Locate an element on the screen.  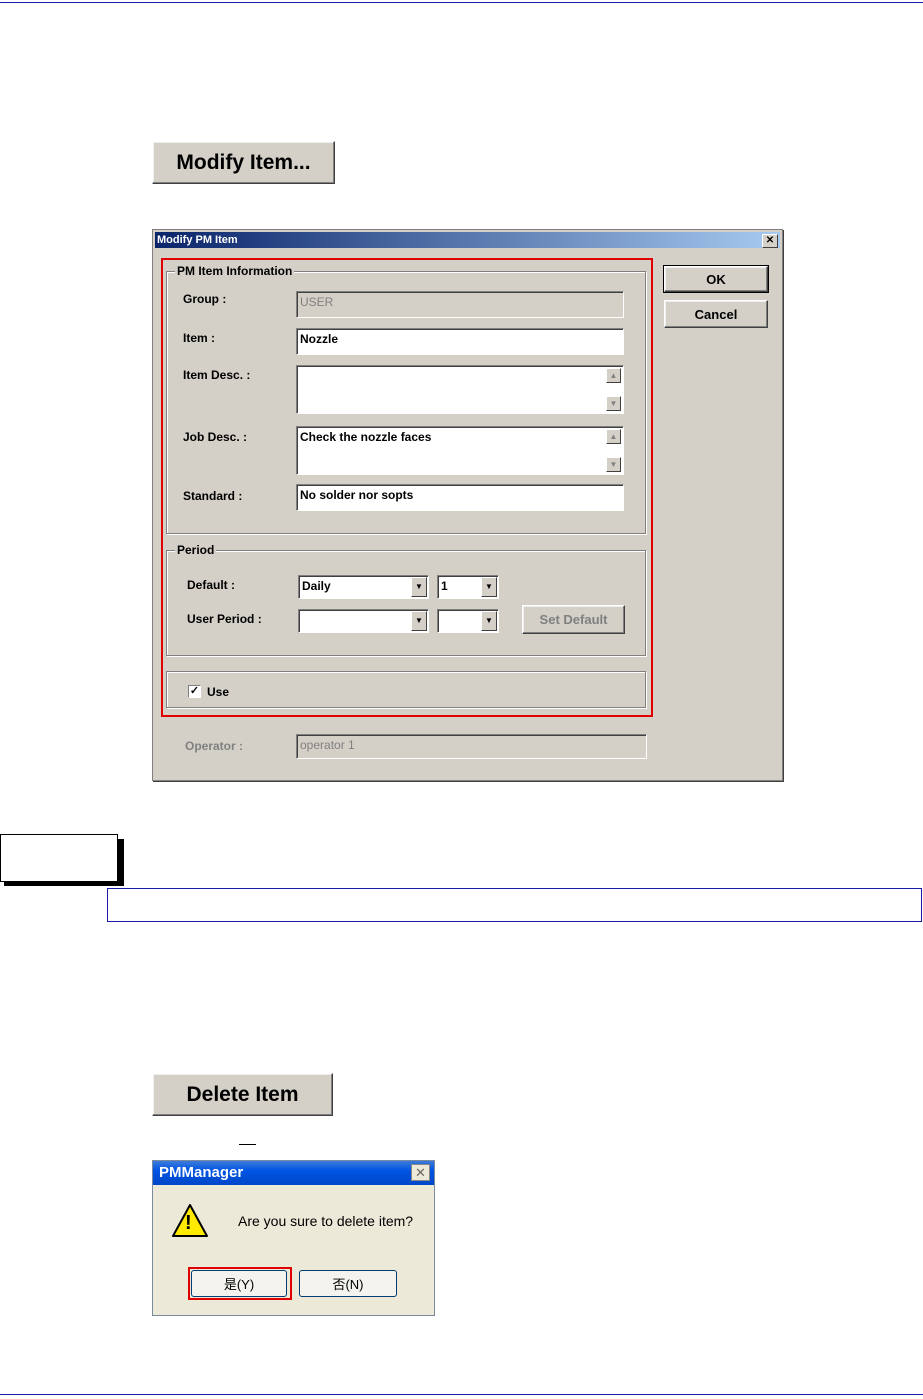
note-bar is located at coordinates (514, 905).